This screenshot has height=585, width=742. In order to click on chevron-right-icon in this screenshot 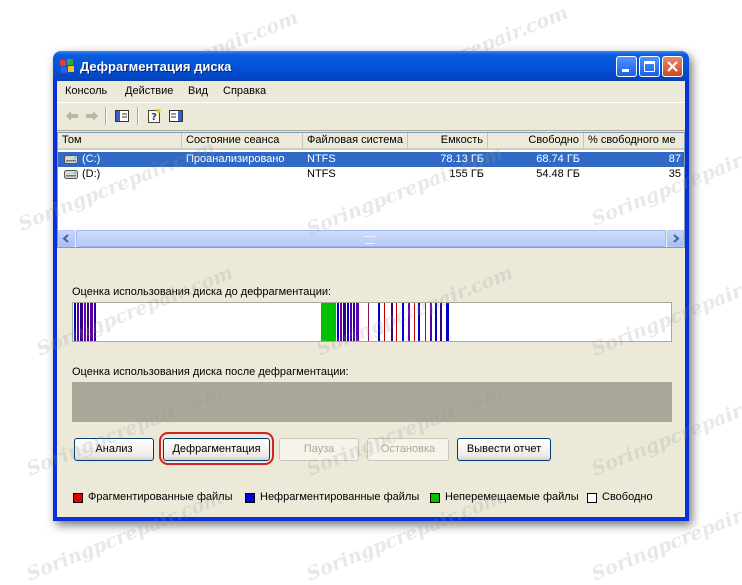, I will do `click(676, 238)`.